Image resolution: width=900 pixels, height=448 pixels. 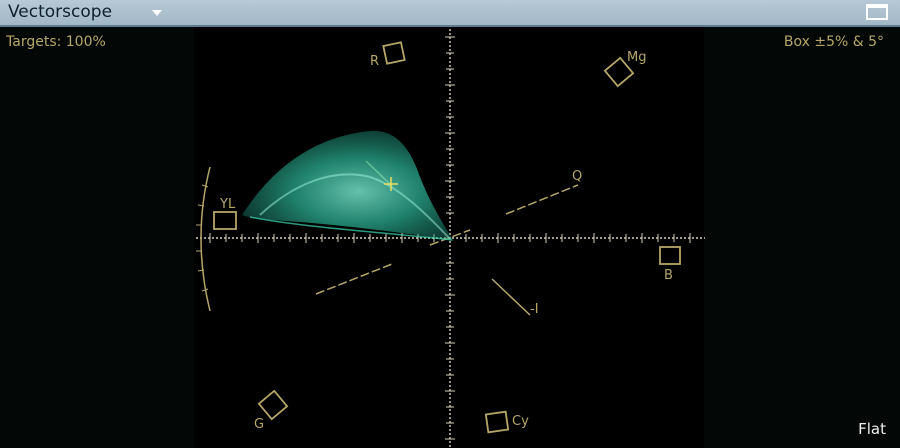 What do you see at coordinates (157, 13) in the screenshot?
I see `title-menu-chevron-down-icon` at bounding box center [157, 13].